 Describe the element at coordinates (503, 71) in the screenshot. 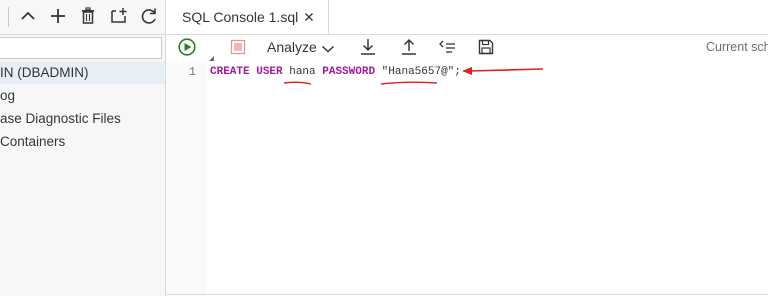

I see `arrow-annotation-icon` at that location.